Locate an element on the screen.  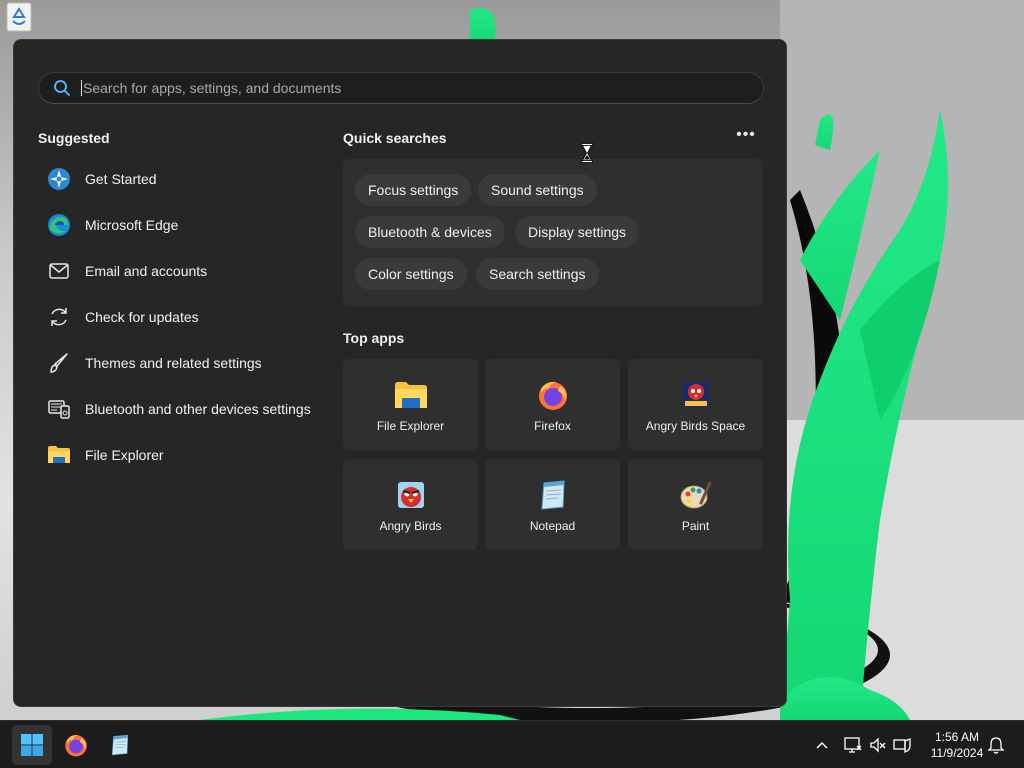
recycle-bin-icon is located at coordinates (19, 16).